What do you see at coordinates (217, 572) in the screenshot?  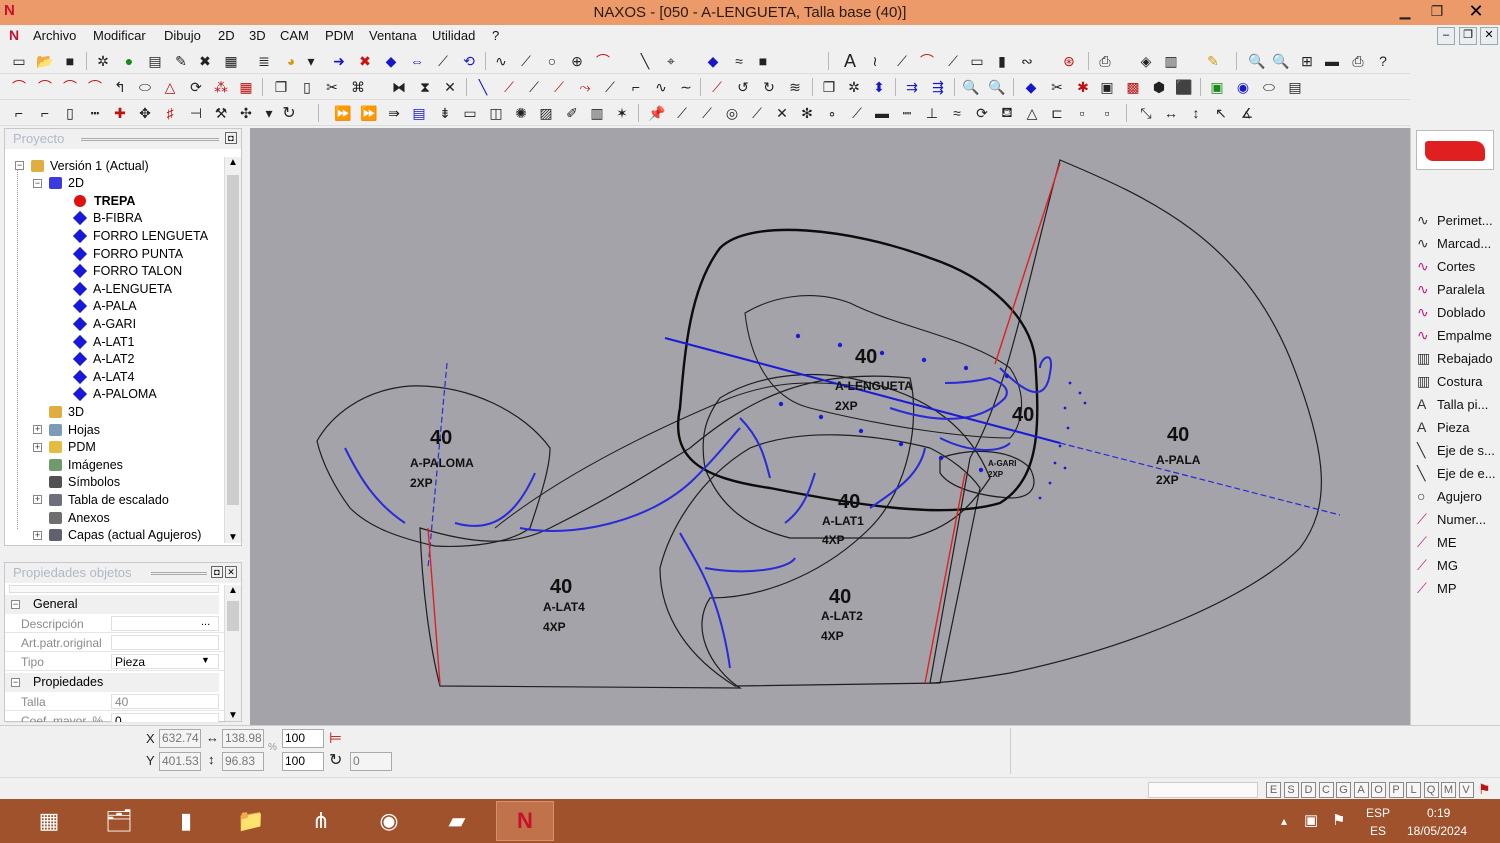 I see `panel-restore-button: ◘` at bounding box center [217, 572].